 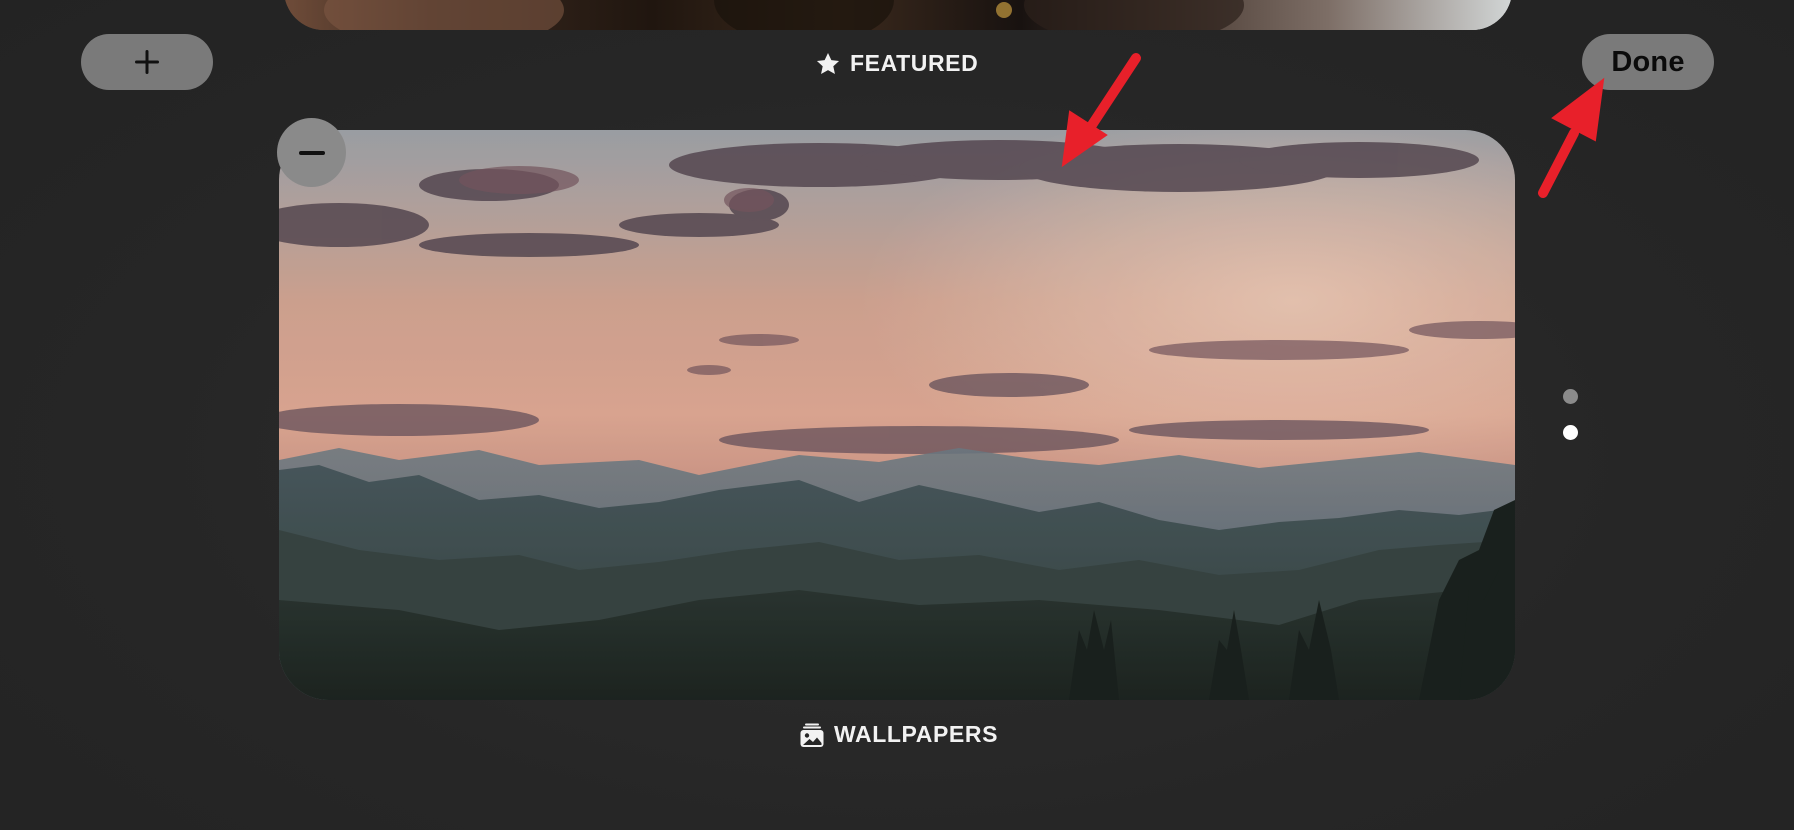 I want to click on page-indicator-dot-2-active, so click(x=1570, y=432).